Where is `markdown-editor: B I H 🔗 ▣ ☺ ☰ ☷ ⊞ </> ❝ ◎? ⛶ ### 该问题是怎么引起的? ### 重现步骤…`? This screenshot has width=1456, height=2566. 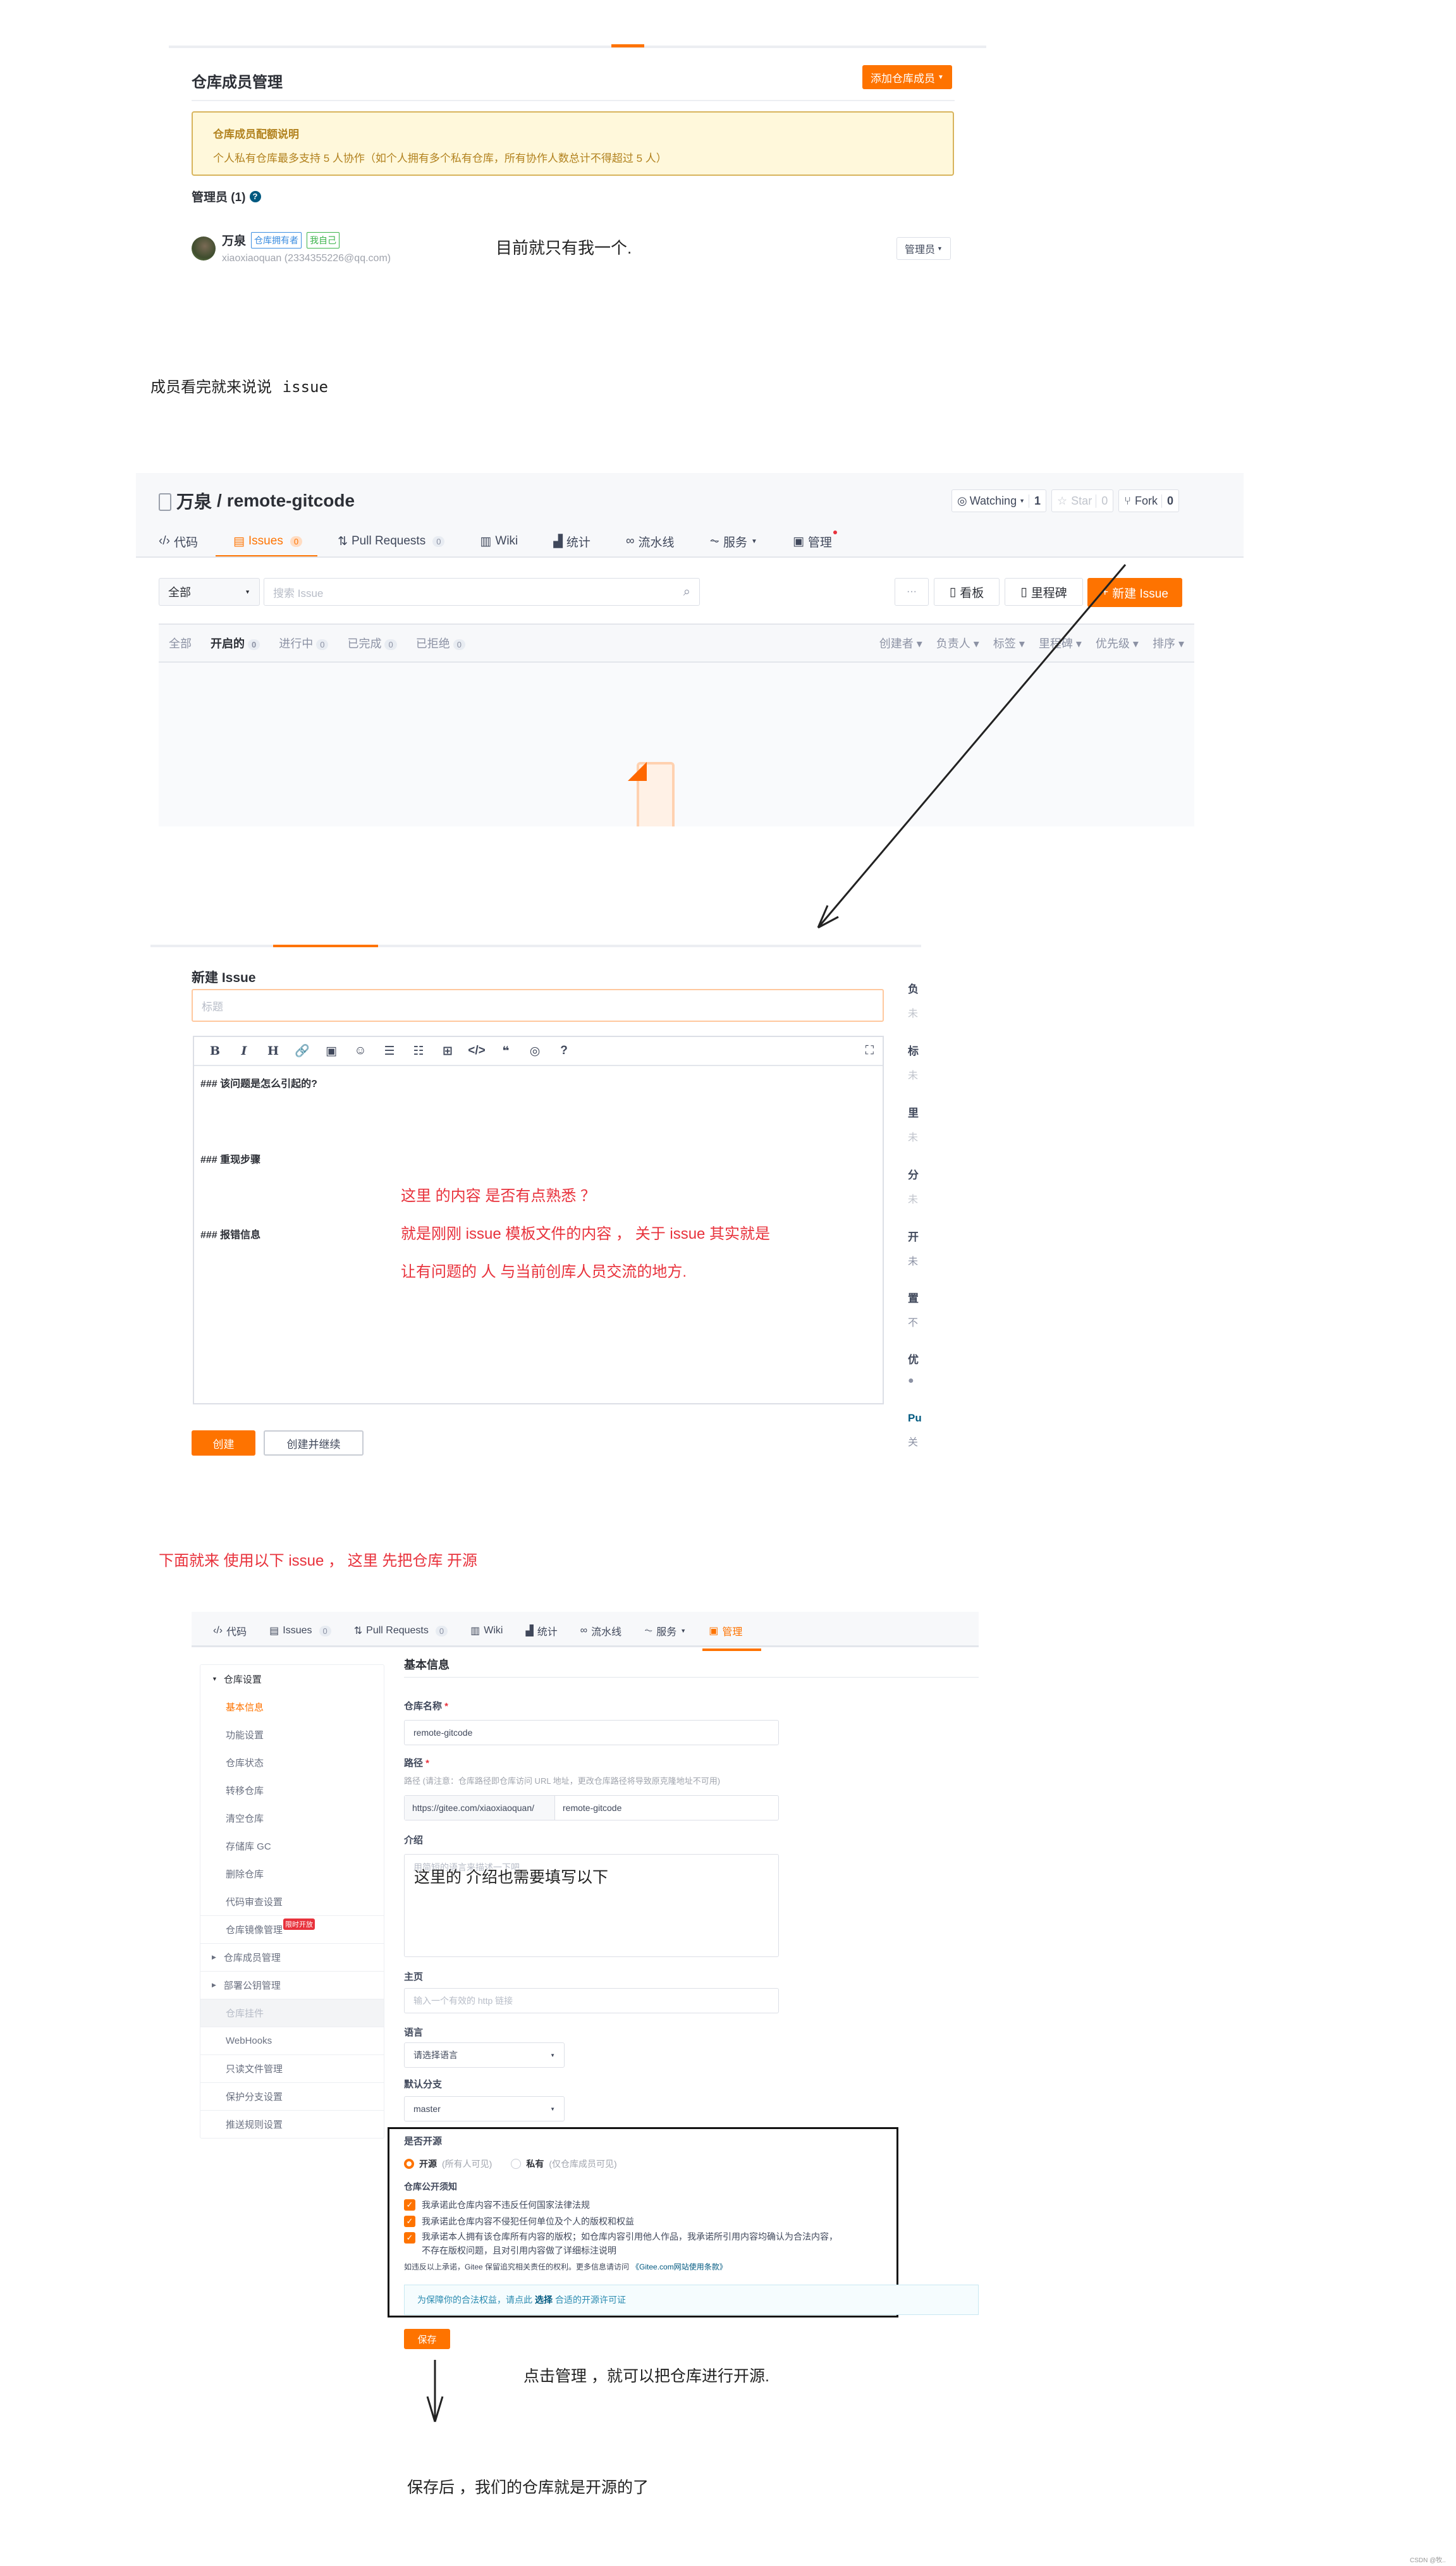
markdown-editor: B I H 🔗 ▣ ☺ ☰ ☷ ⊞ </> ❝ ◎? ⛶ ### 该问题是怎么引起的? ### 重现步骤… is located at coordinates (538, 1220).